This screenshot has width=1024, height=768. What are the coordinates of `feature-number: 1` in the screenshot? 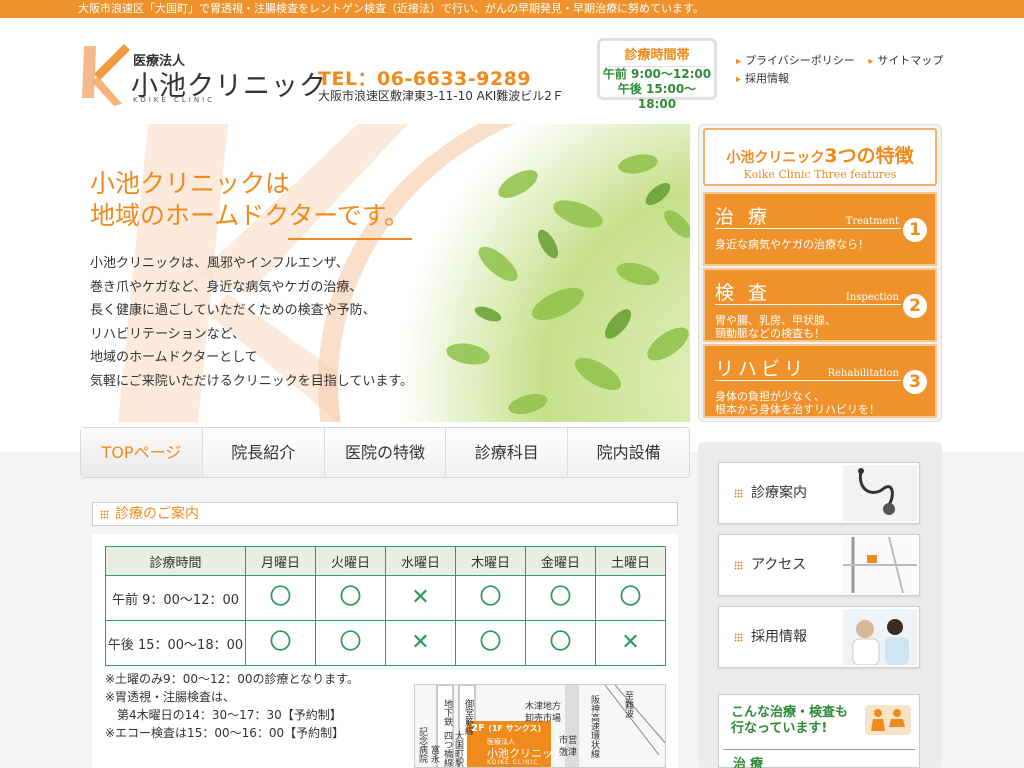 It's located at (915, 230).